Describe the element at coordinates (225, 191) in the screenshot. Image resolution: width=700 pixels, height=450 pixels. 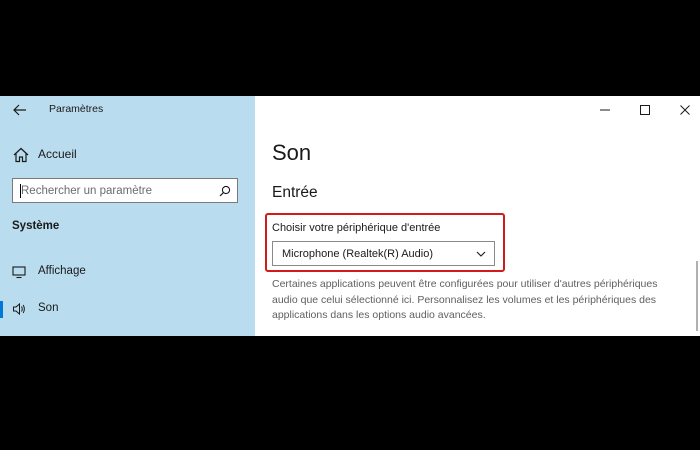
I see `search-icon` at that location.